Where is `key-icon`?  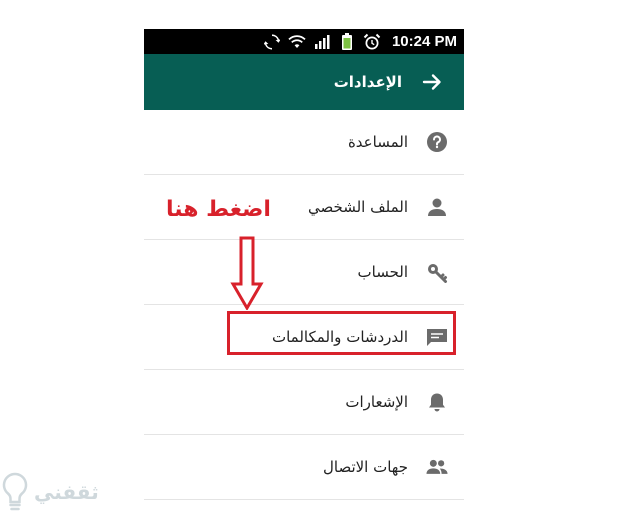
key-icon is located at coordinates (437, 272).